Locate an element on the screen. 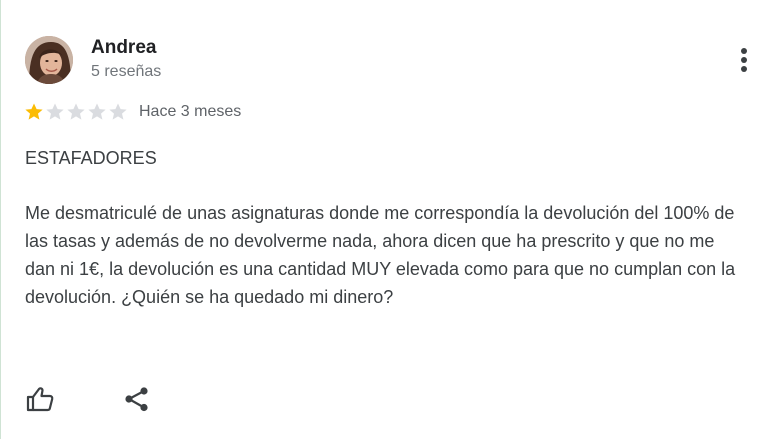 This screenshot has height=439, width=775. share-button is located at coordinates (137, 399).